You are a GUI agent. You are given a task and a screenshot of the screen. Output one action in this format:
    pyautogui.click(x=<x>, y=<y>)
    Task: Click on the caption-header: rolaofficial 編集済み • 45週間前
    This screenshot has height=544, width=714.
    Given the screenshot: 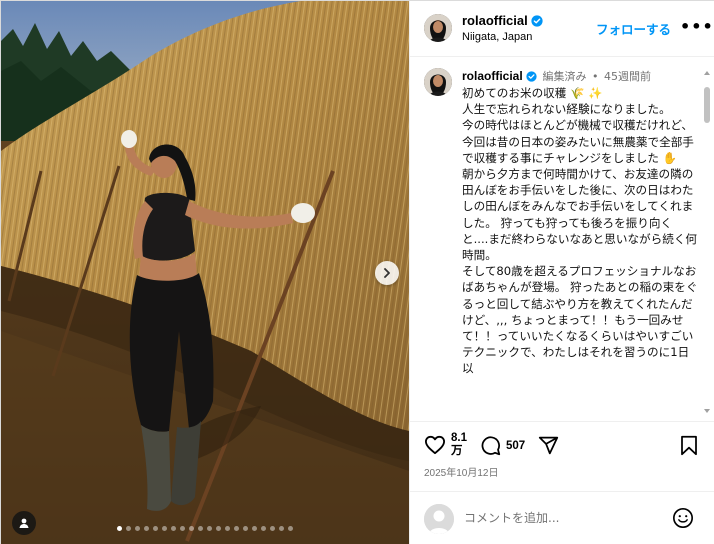 What is the action you would take?
    pyautogui.click(x=556, y=76)
    